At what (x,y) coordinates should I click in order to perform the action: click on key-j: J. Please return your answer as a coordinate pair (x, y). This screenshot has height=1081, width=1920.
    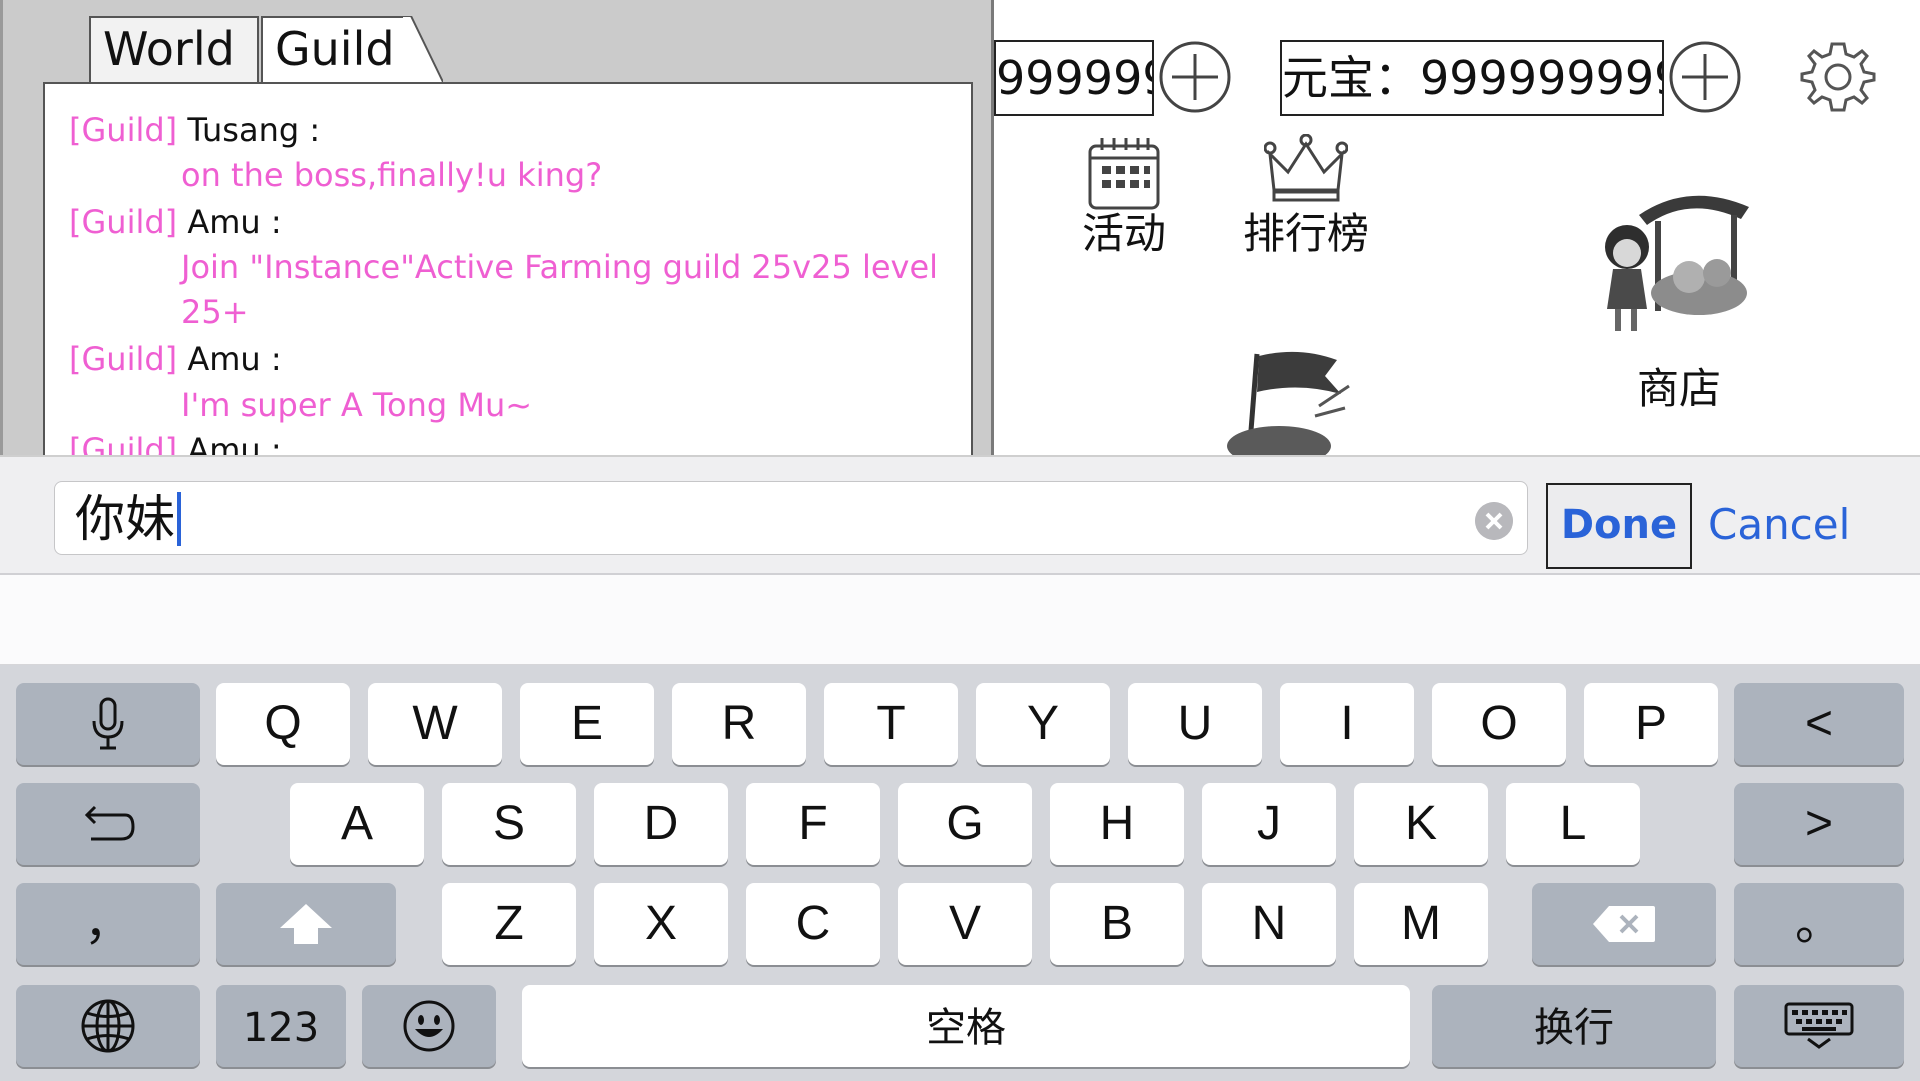
    Looking at the image, I should click on (1269, 824).